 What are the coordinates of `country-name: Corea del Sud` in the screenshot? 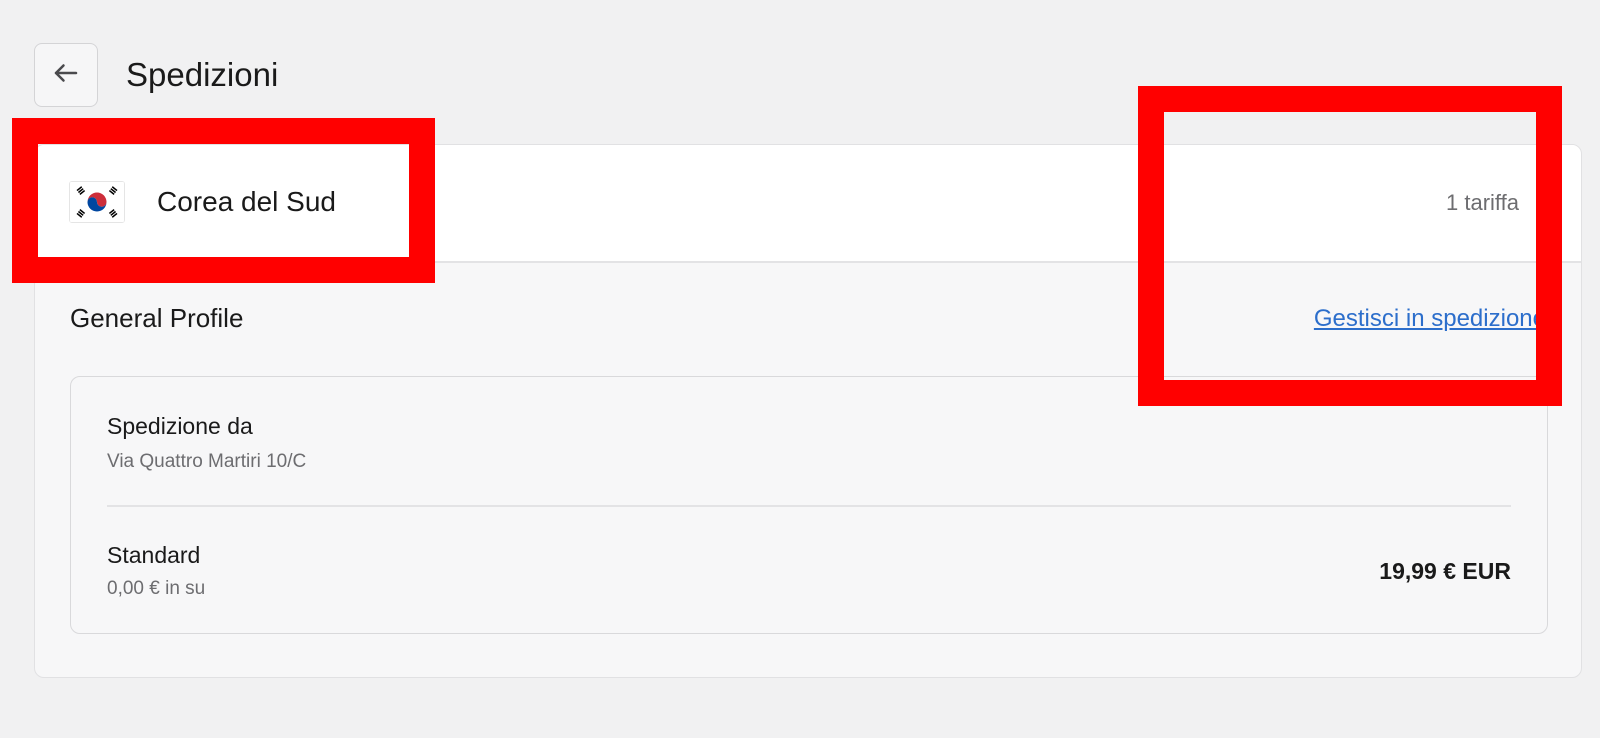 It's located at (247, 201).